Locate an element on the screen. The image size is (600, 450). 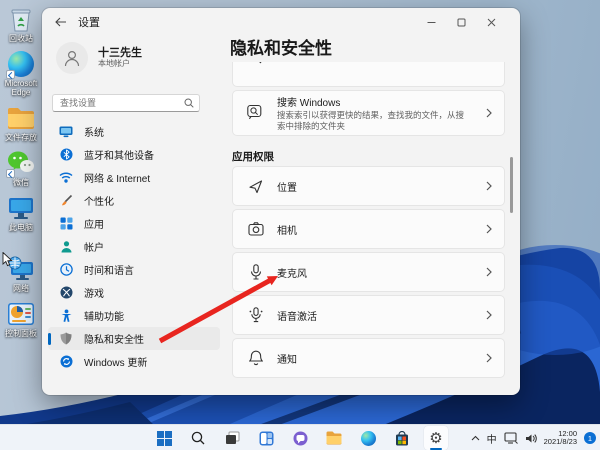
edge-button is located at coordinates (368, 438).